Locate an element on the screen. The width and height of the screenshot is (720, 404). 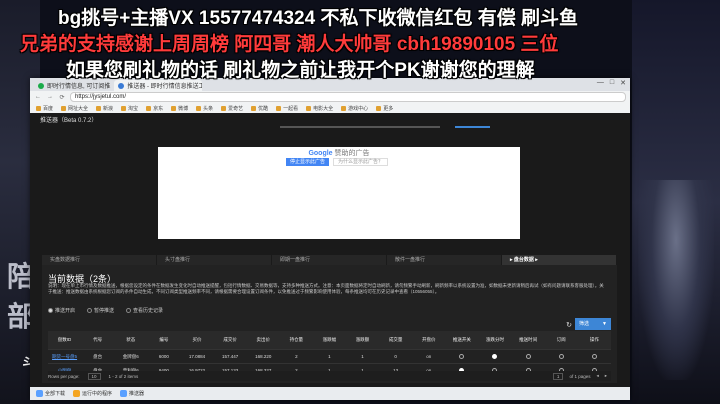
taskbar-item: 推送器 is located at coordinates (132, 393).